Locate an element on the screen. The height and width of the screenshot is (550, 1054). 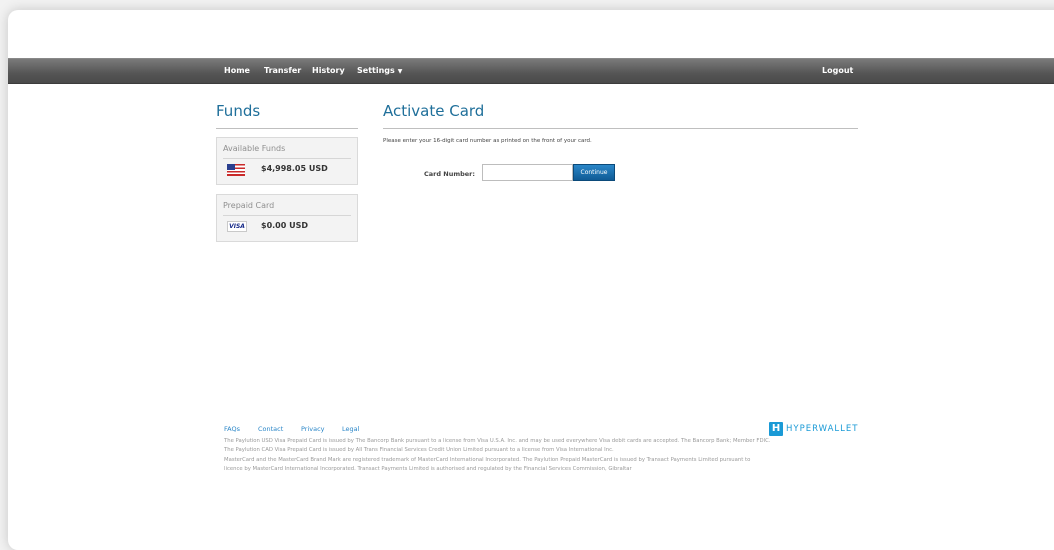
top-navbar: Home Transfer History Settings ▼ Logout is located at coordinates (531, 71).